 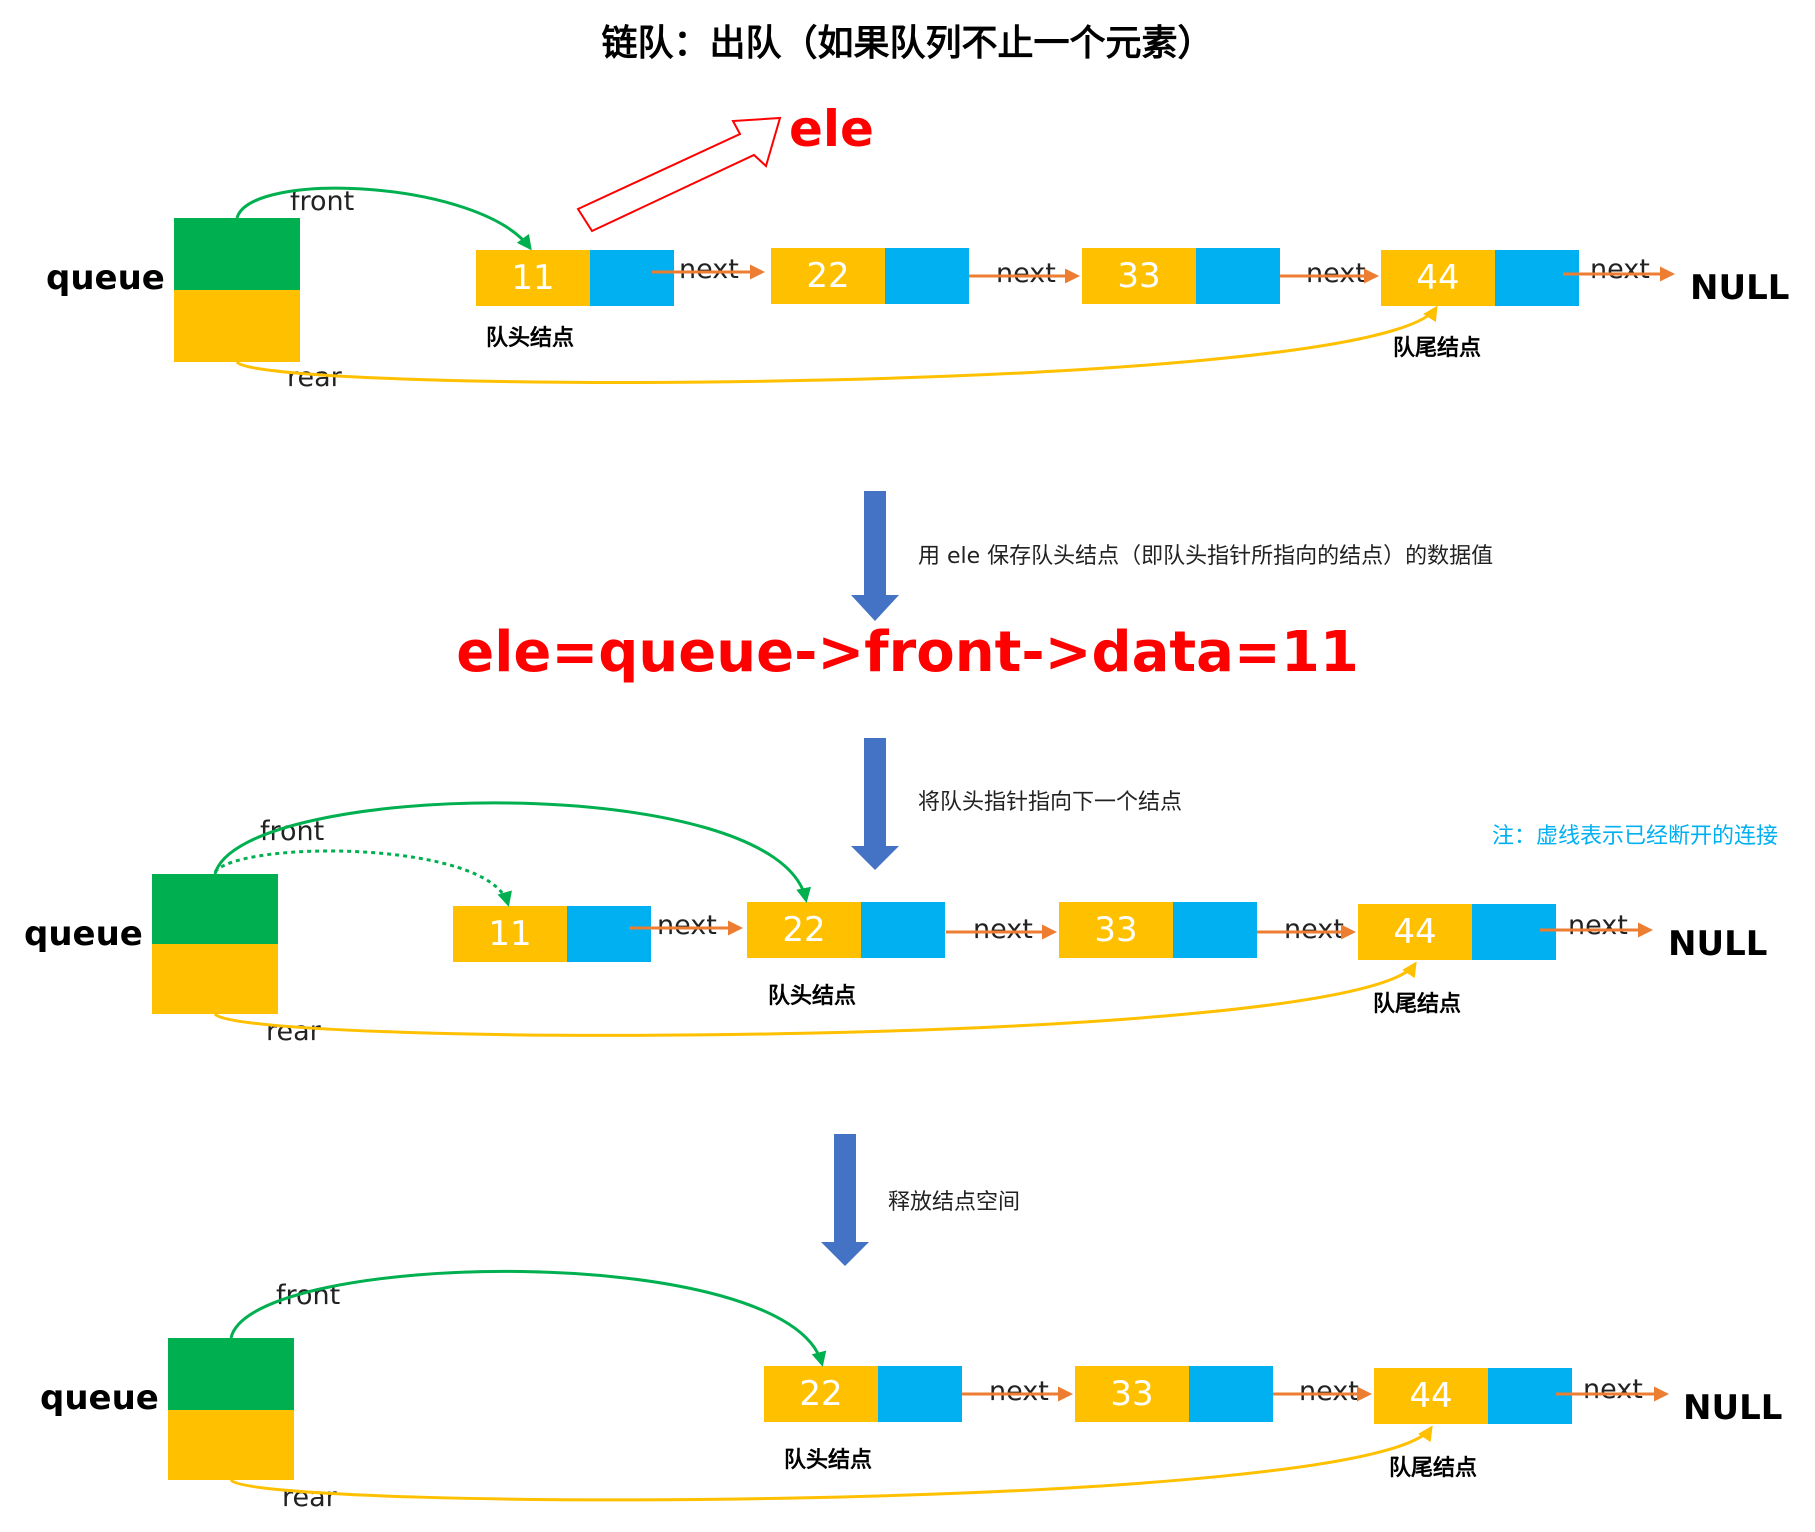 I want to click on broken-front-arrow, so click(x=362, y=878).